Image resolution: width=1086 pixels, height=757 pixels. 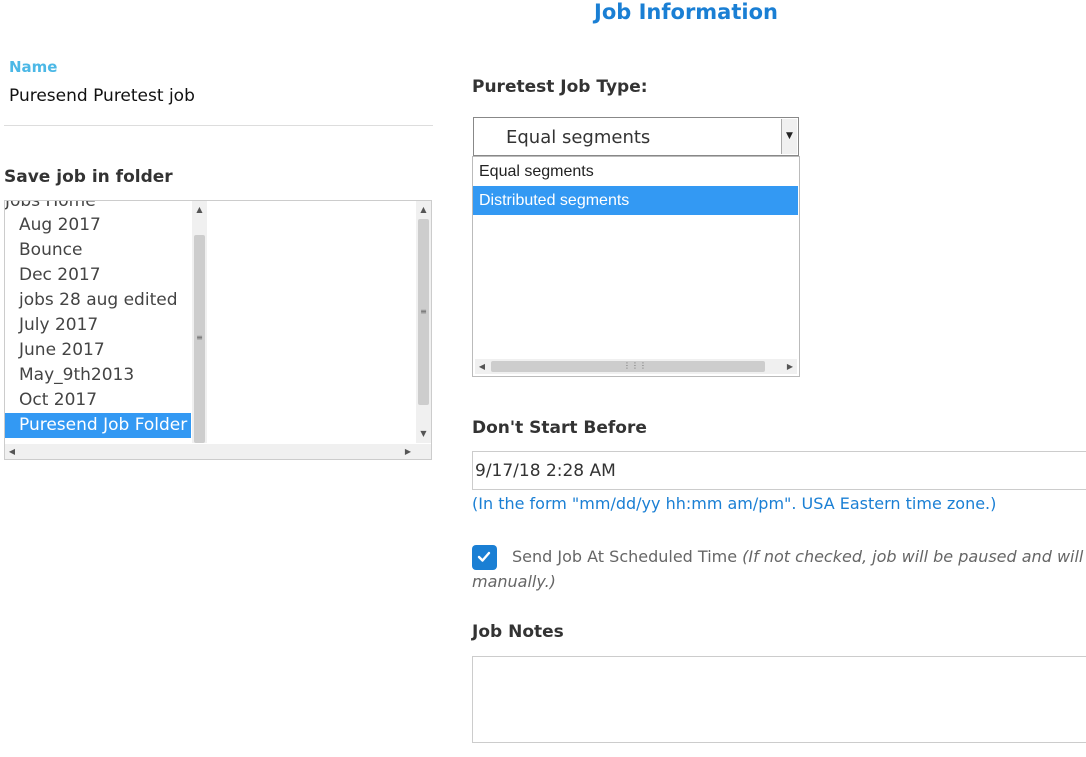 What do you see at coordinates (98, 375) in the screenshot?
I see `tree-item-may-9th2013: May_9th2013` at bounding box center [98, 375].